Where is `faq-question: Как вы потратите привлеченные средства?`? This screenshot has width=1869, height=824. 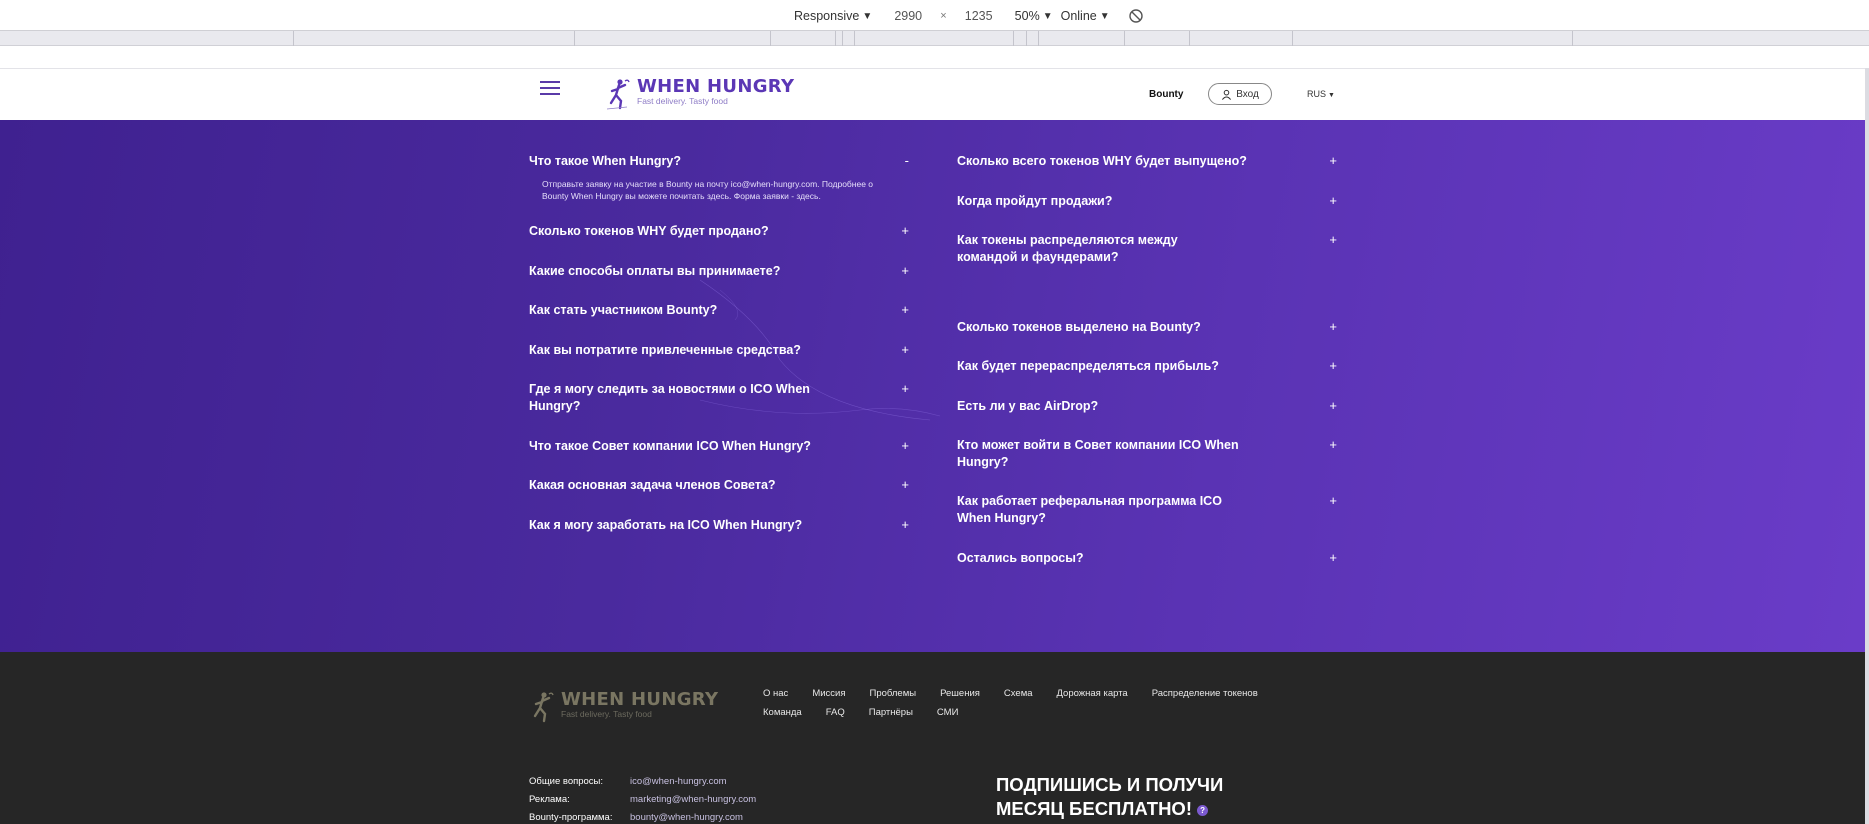 faq-question: Как вы потратите привлеченные средства? is located at coordinates (665, 350).